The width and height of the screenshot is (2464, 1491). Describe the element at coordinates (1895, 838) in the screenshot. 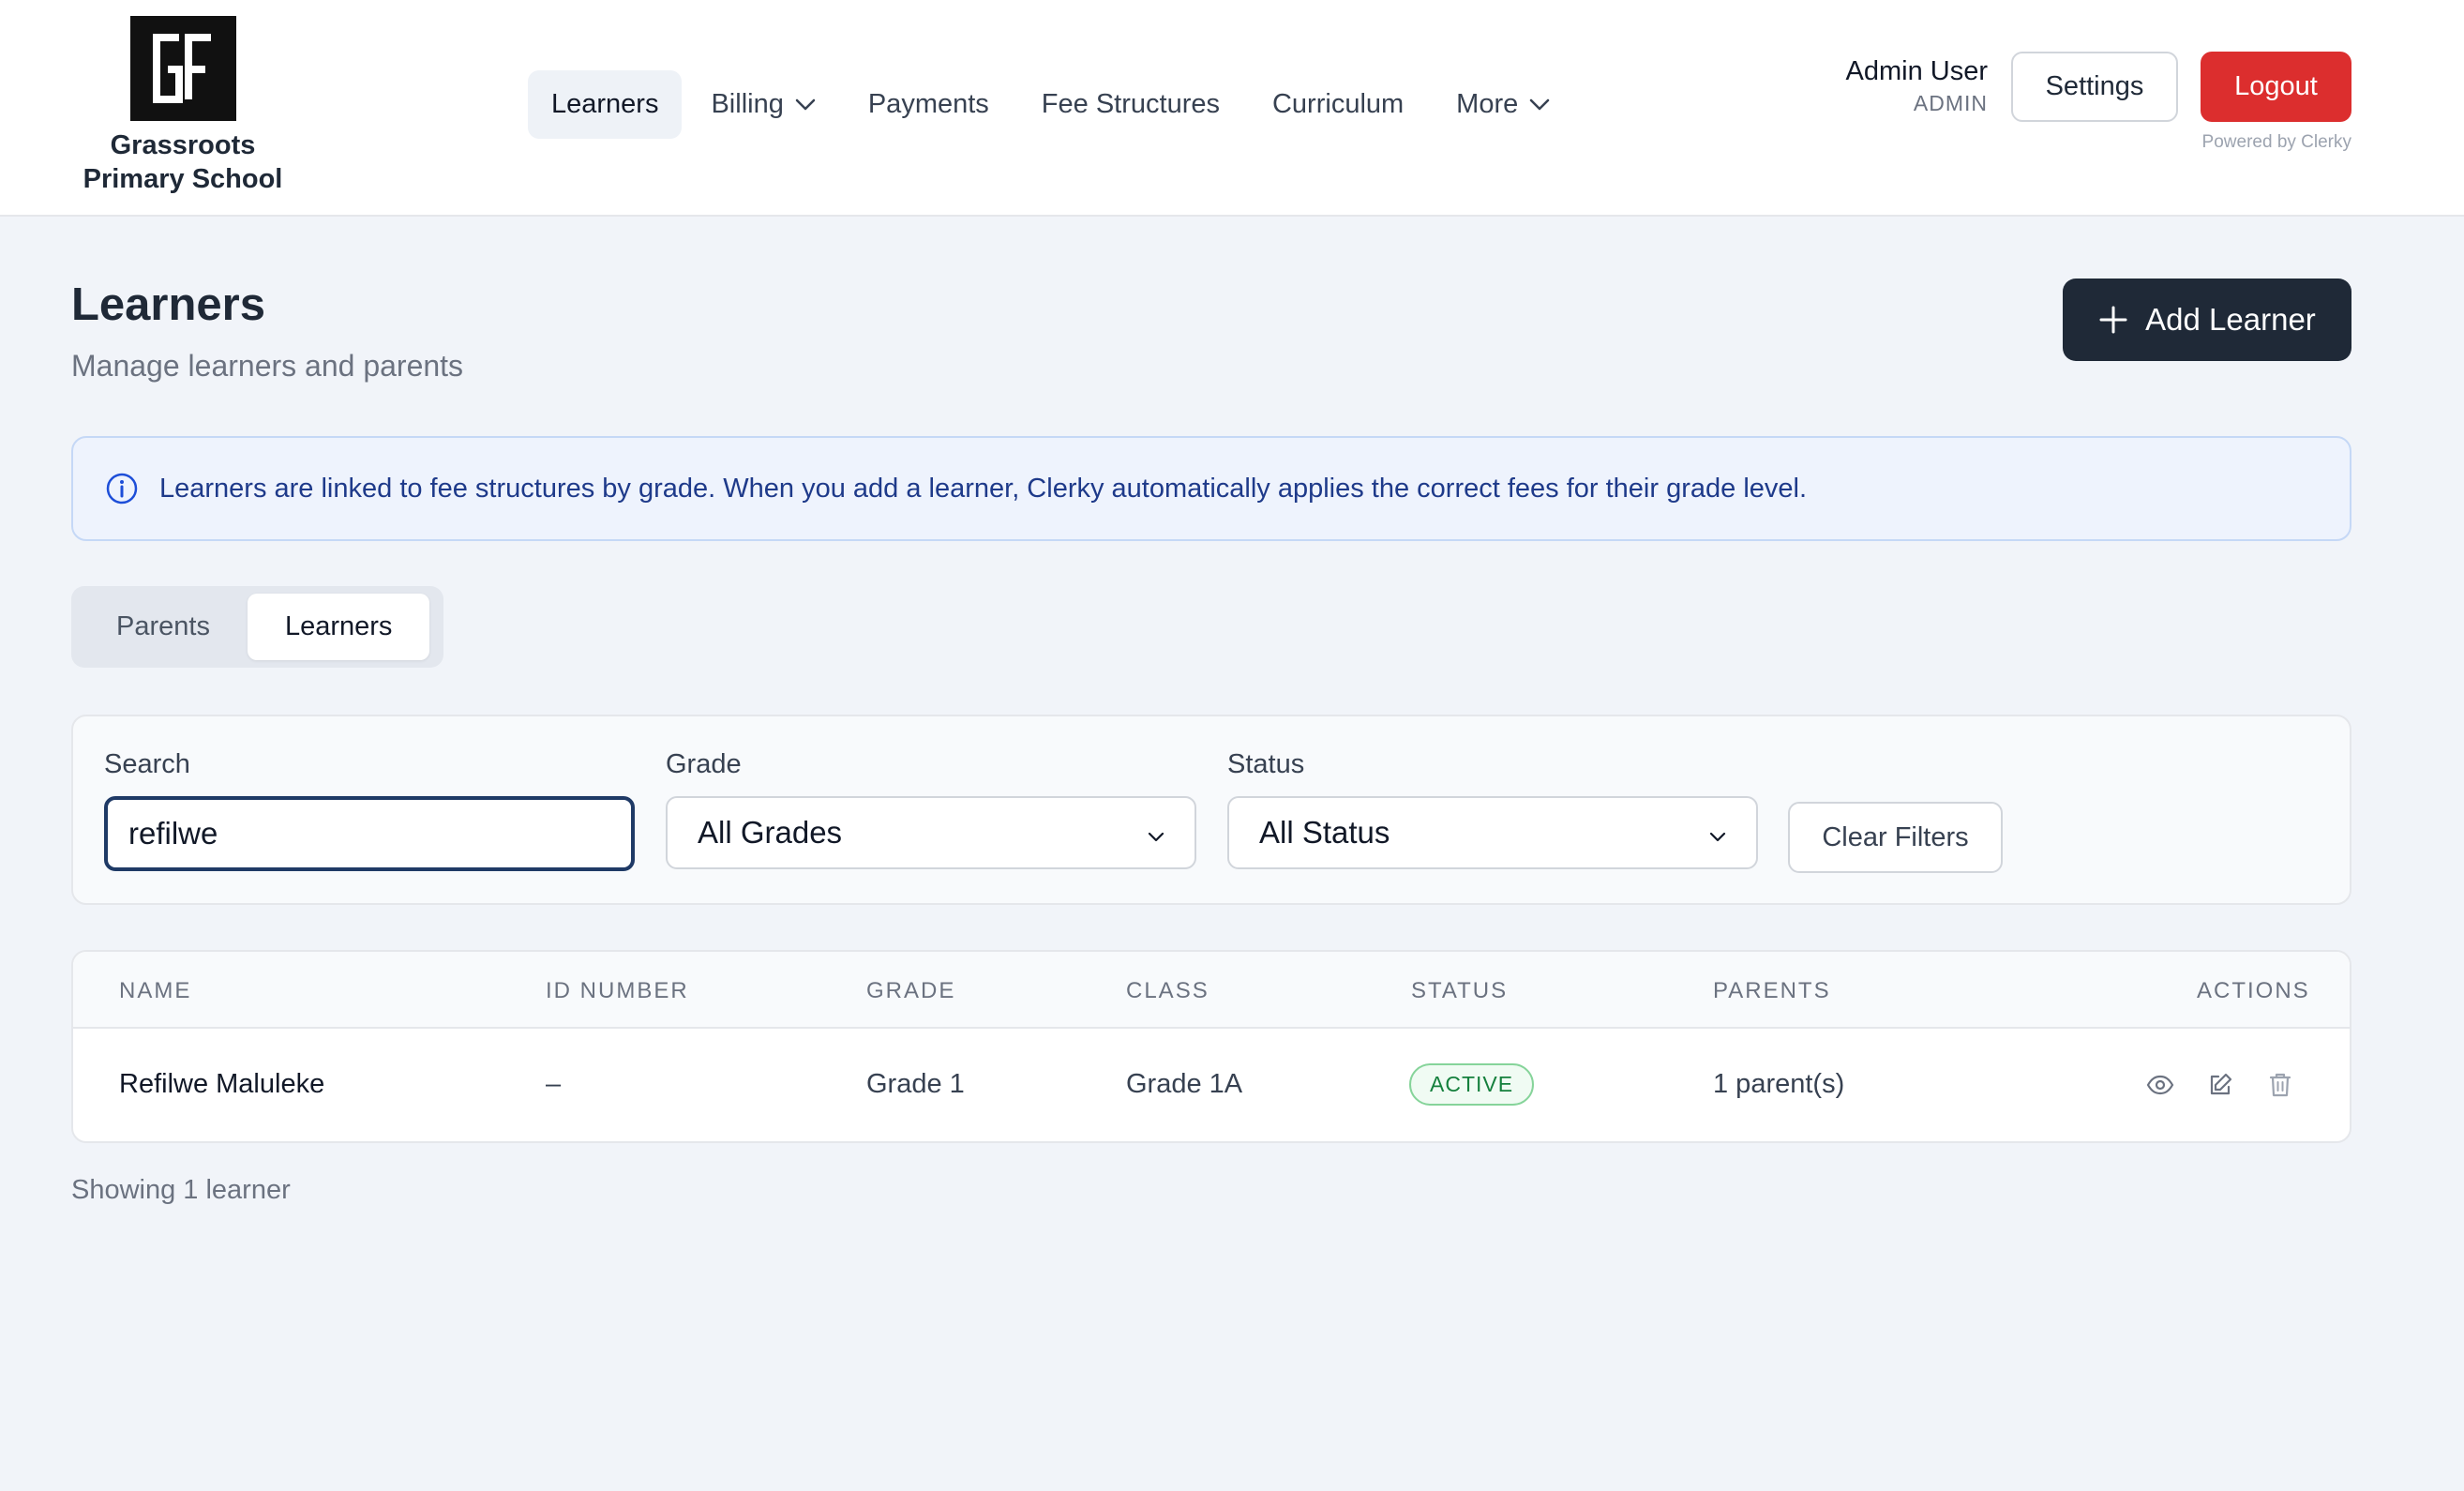

I see `clear-filters-button: Clear Filters` at that location.